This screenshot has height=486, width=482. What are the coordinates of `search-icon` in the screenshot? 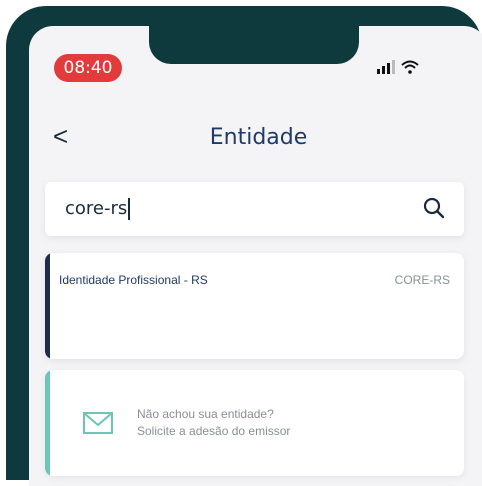 It's located at (434, 208).